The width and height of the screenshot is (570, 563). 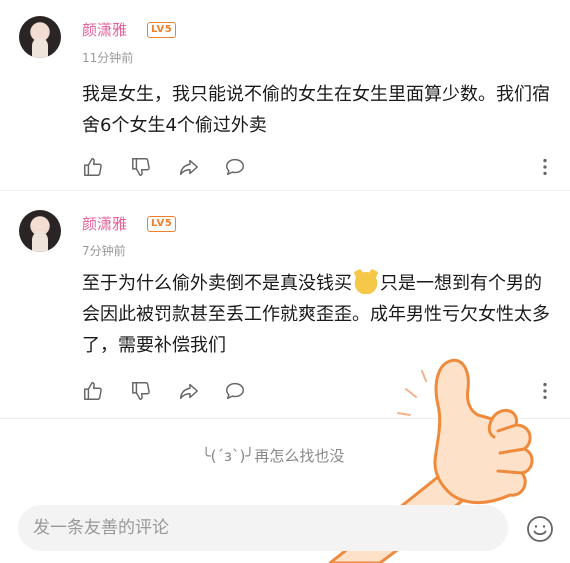 I want to click on comment-time: 7分钟前, so click(x=104, y=251).